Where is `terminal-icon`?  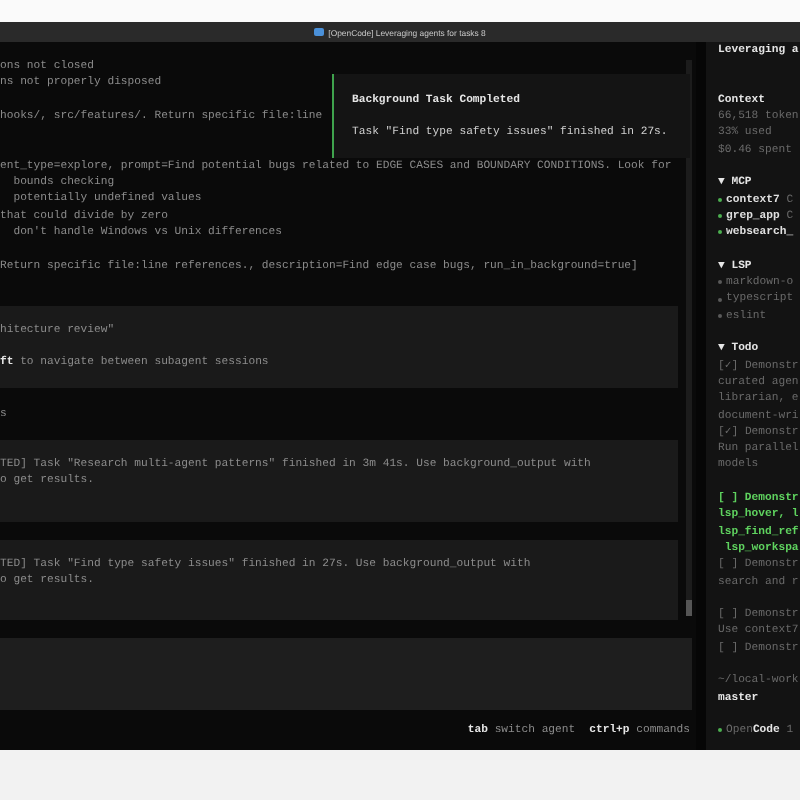 terminal-icon is located at coordinates (319, 32).